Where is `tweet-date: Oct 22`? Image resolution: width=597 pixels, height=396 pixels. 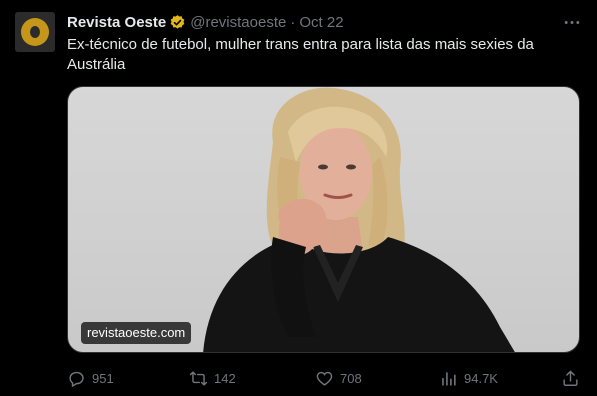 tweet-date: Oct 22 is located at coordinates (321, 22).